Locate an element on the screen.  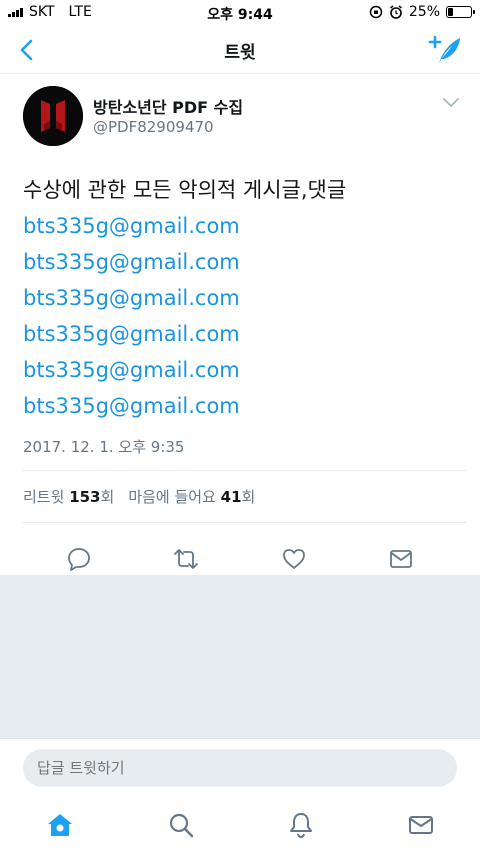
bts-logo-icon is located at coordinates (53, 116).